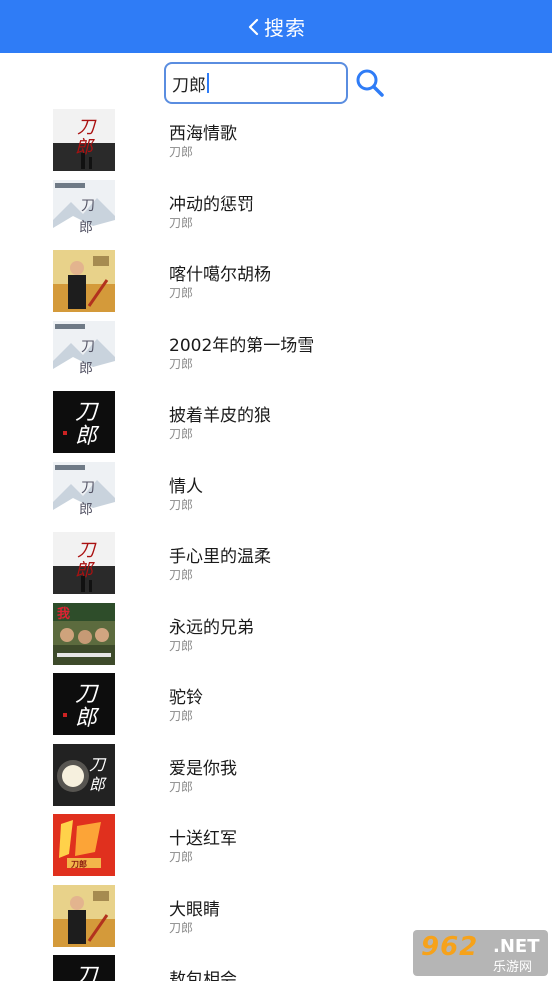  Describe the element at coordinates (480, 953) in the screenshot. I see `site-watermark-logo: 962 .NET 乐游网` at that location.